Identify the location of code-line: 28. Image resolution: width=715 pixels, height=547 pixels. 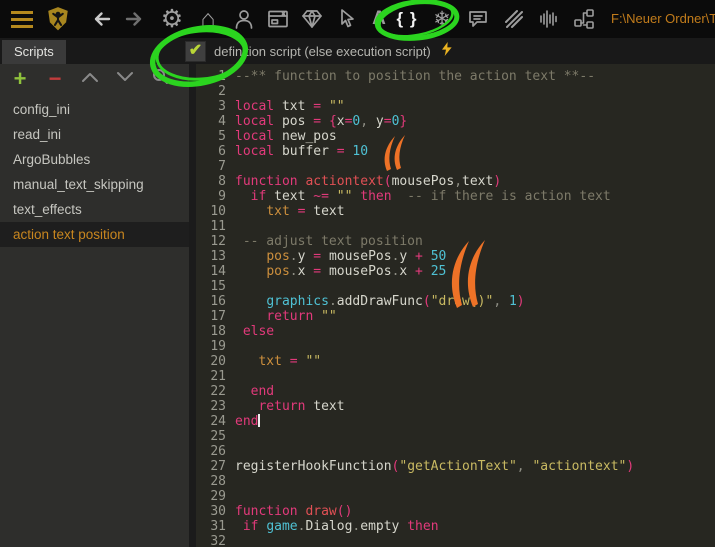
(455, 481).